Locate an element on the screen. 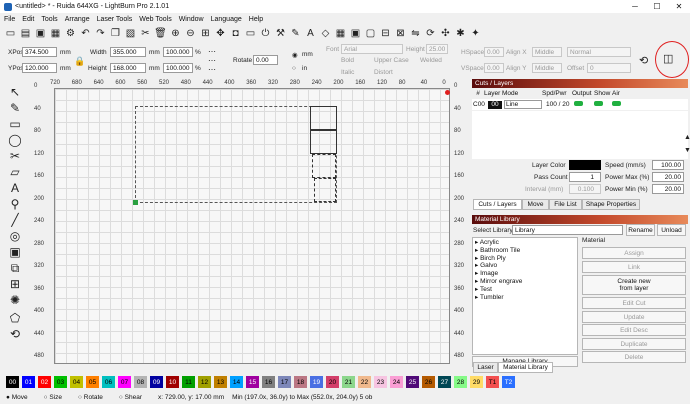  material-item: ▸ Acrylic is located at coordinates (525, 243).